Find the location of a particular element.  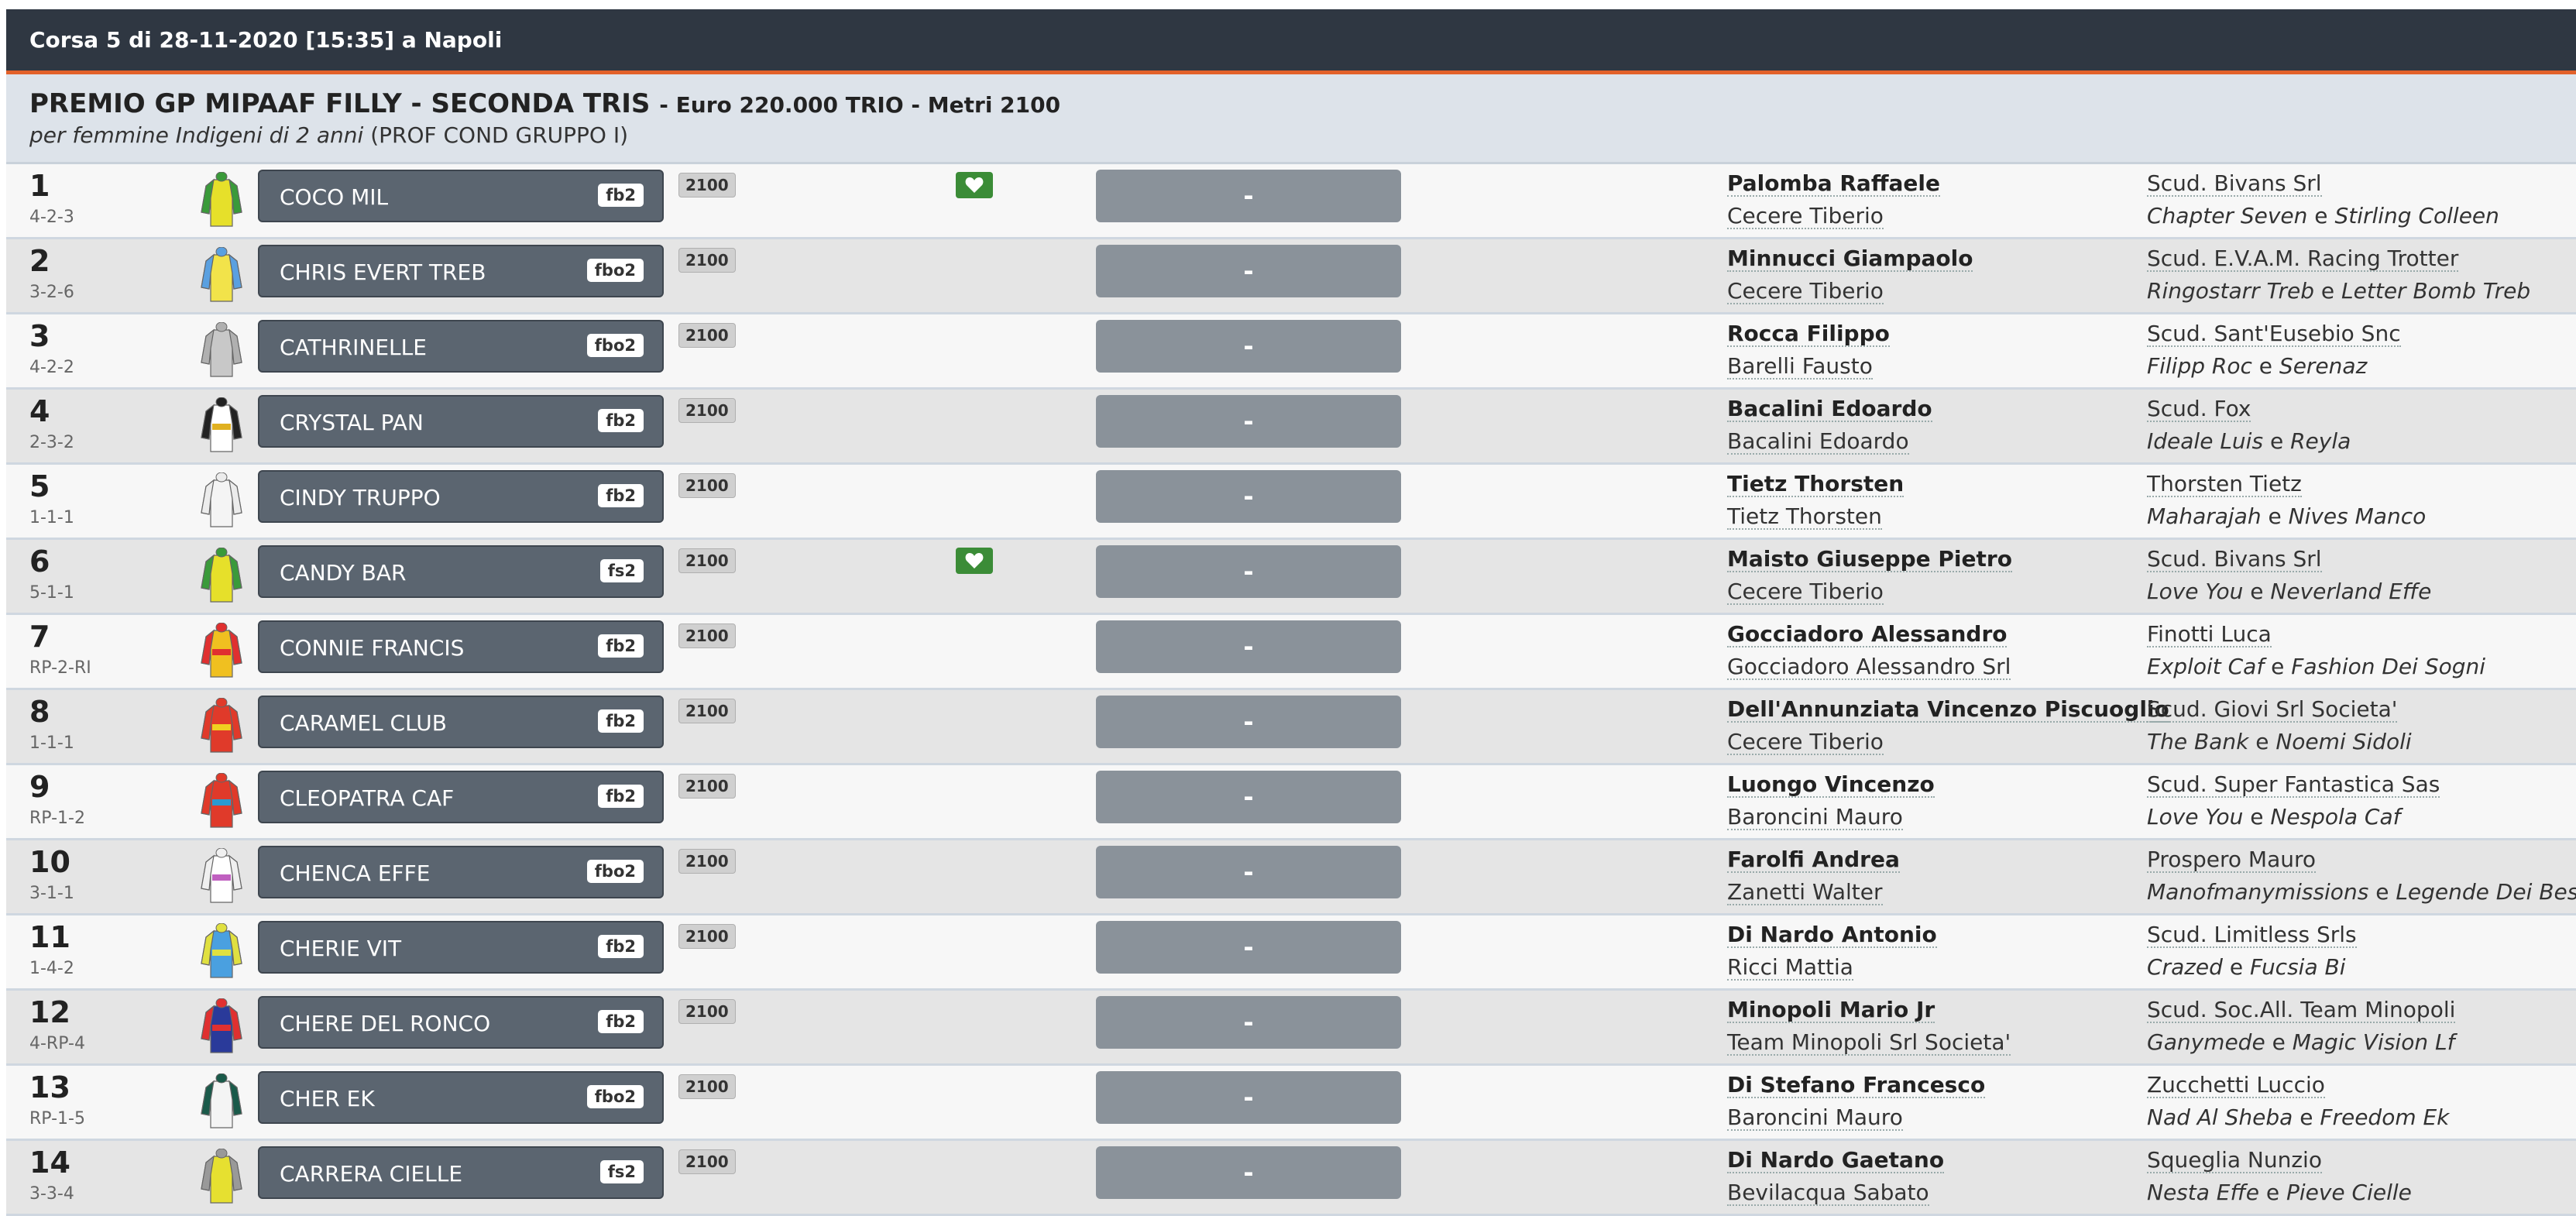

sire-name: Filipp Roc is located at coordinates (2199, 366).